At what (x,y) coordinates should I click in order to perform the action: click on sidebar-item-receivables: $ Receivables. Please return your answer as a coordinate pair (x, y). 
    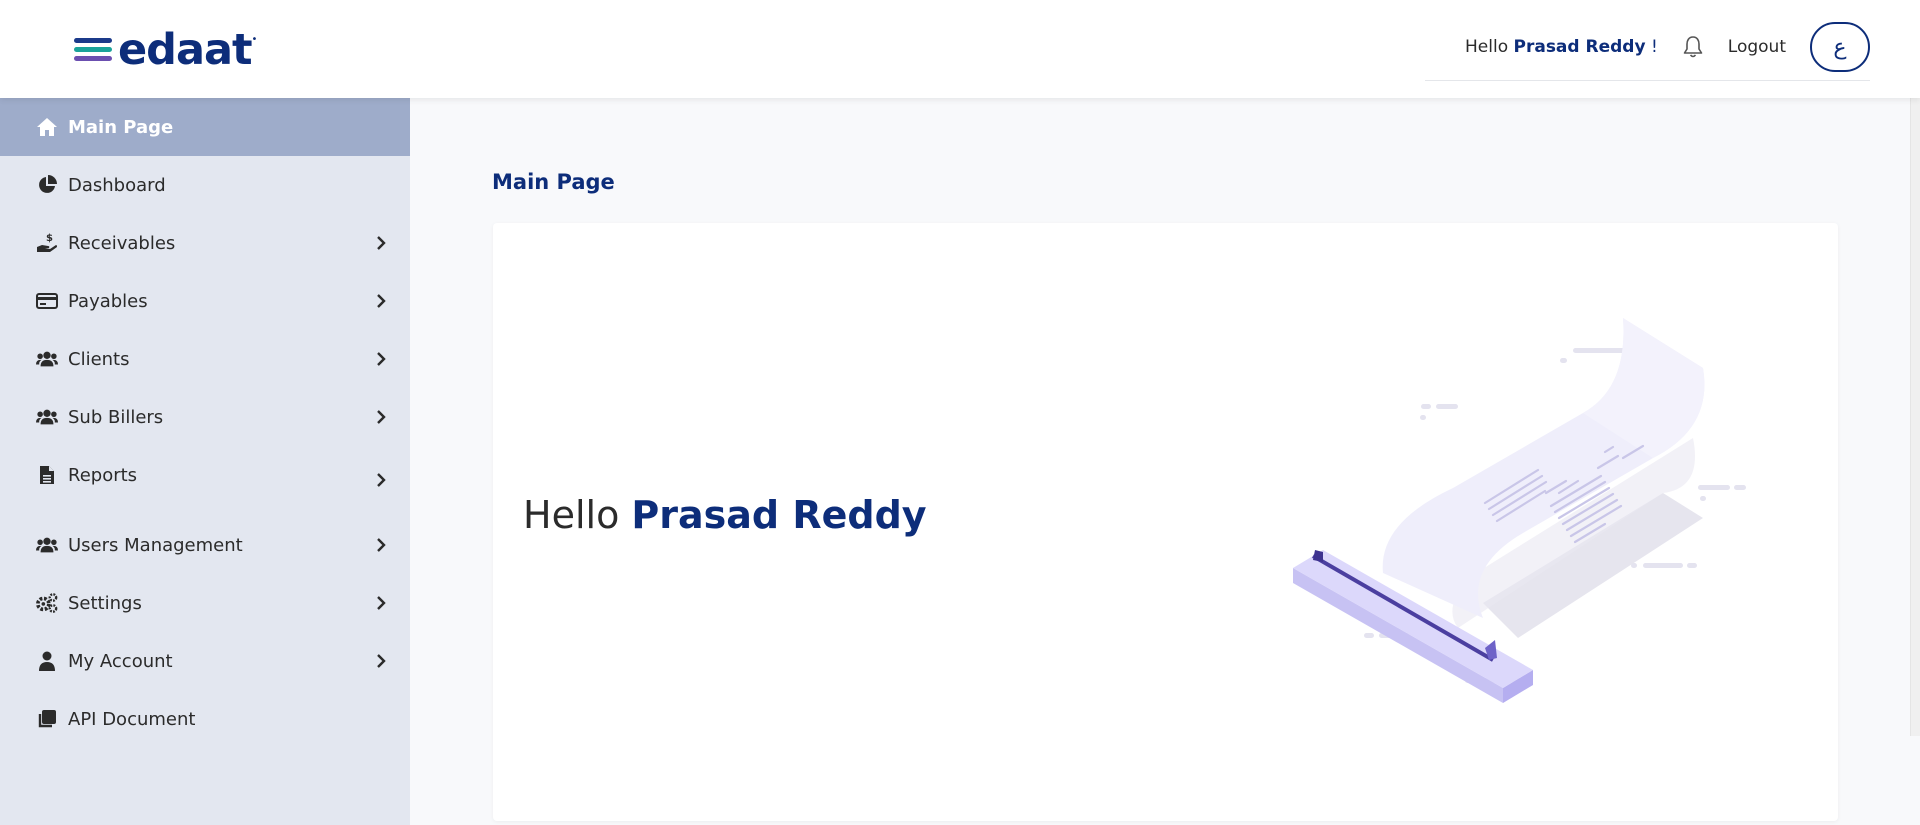
    Looking at the image, I should click on (205, 243).